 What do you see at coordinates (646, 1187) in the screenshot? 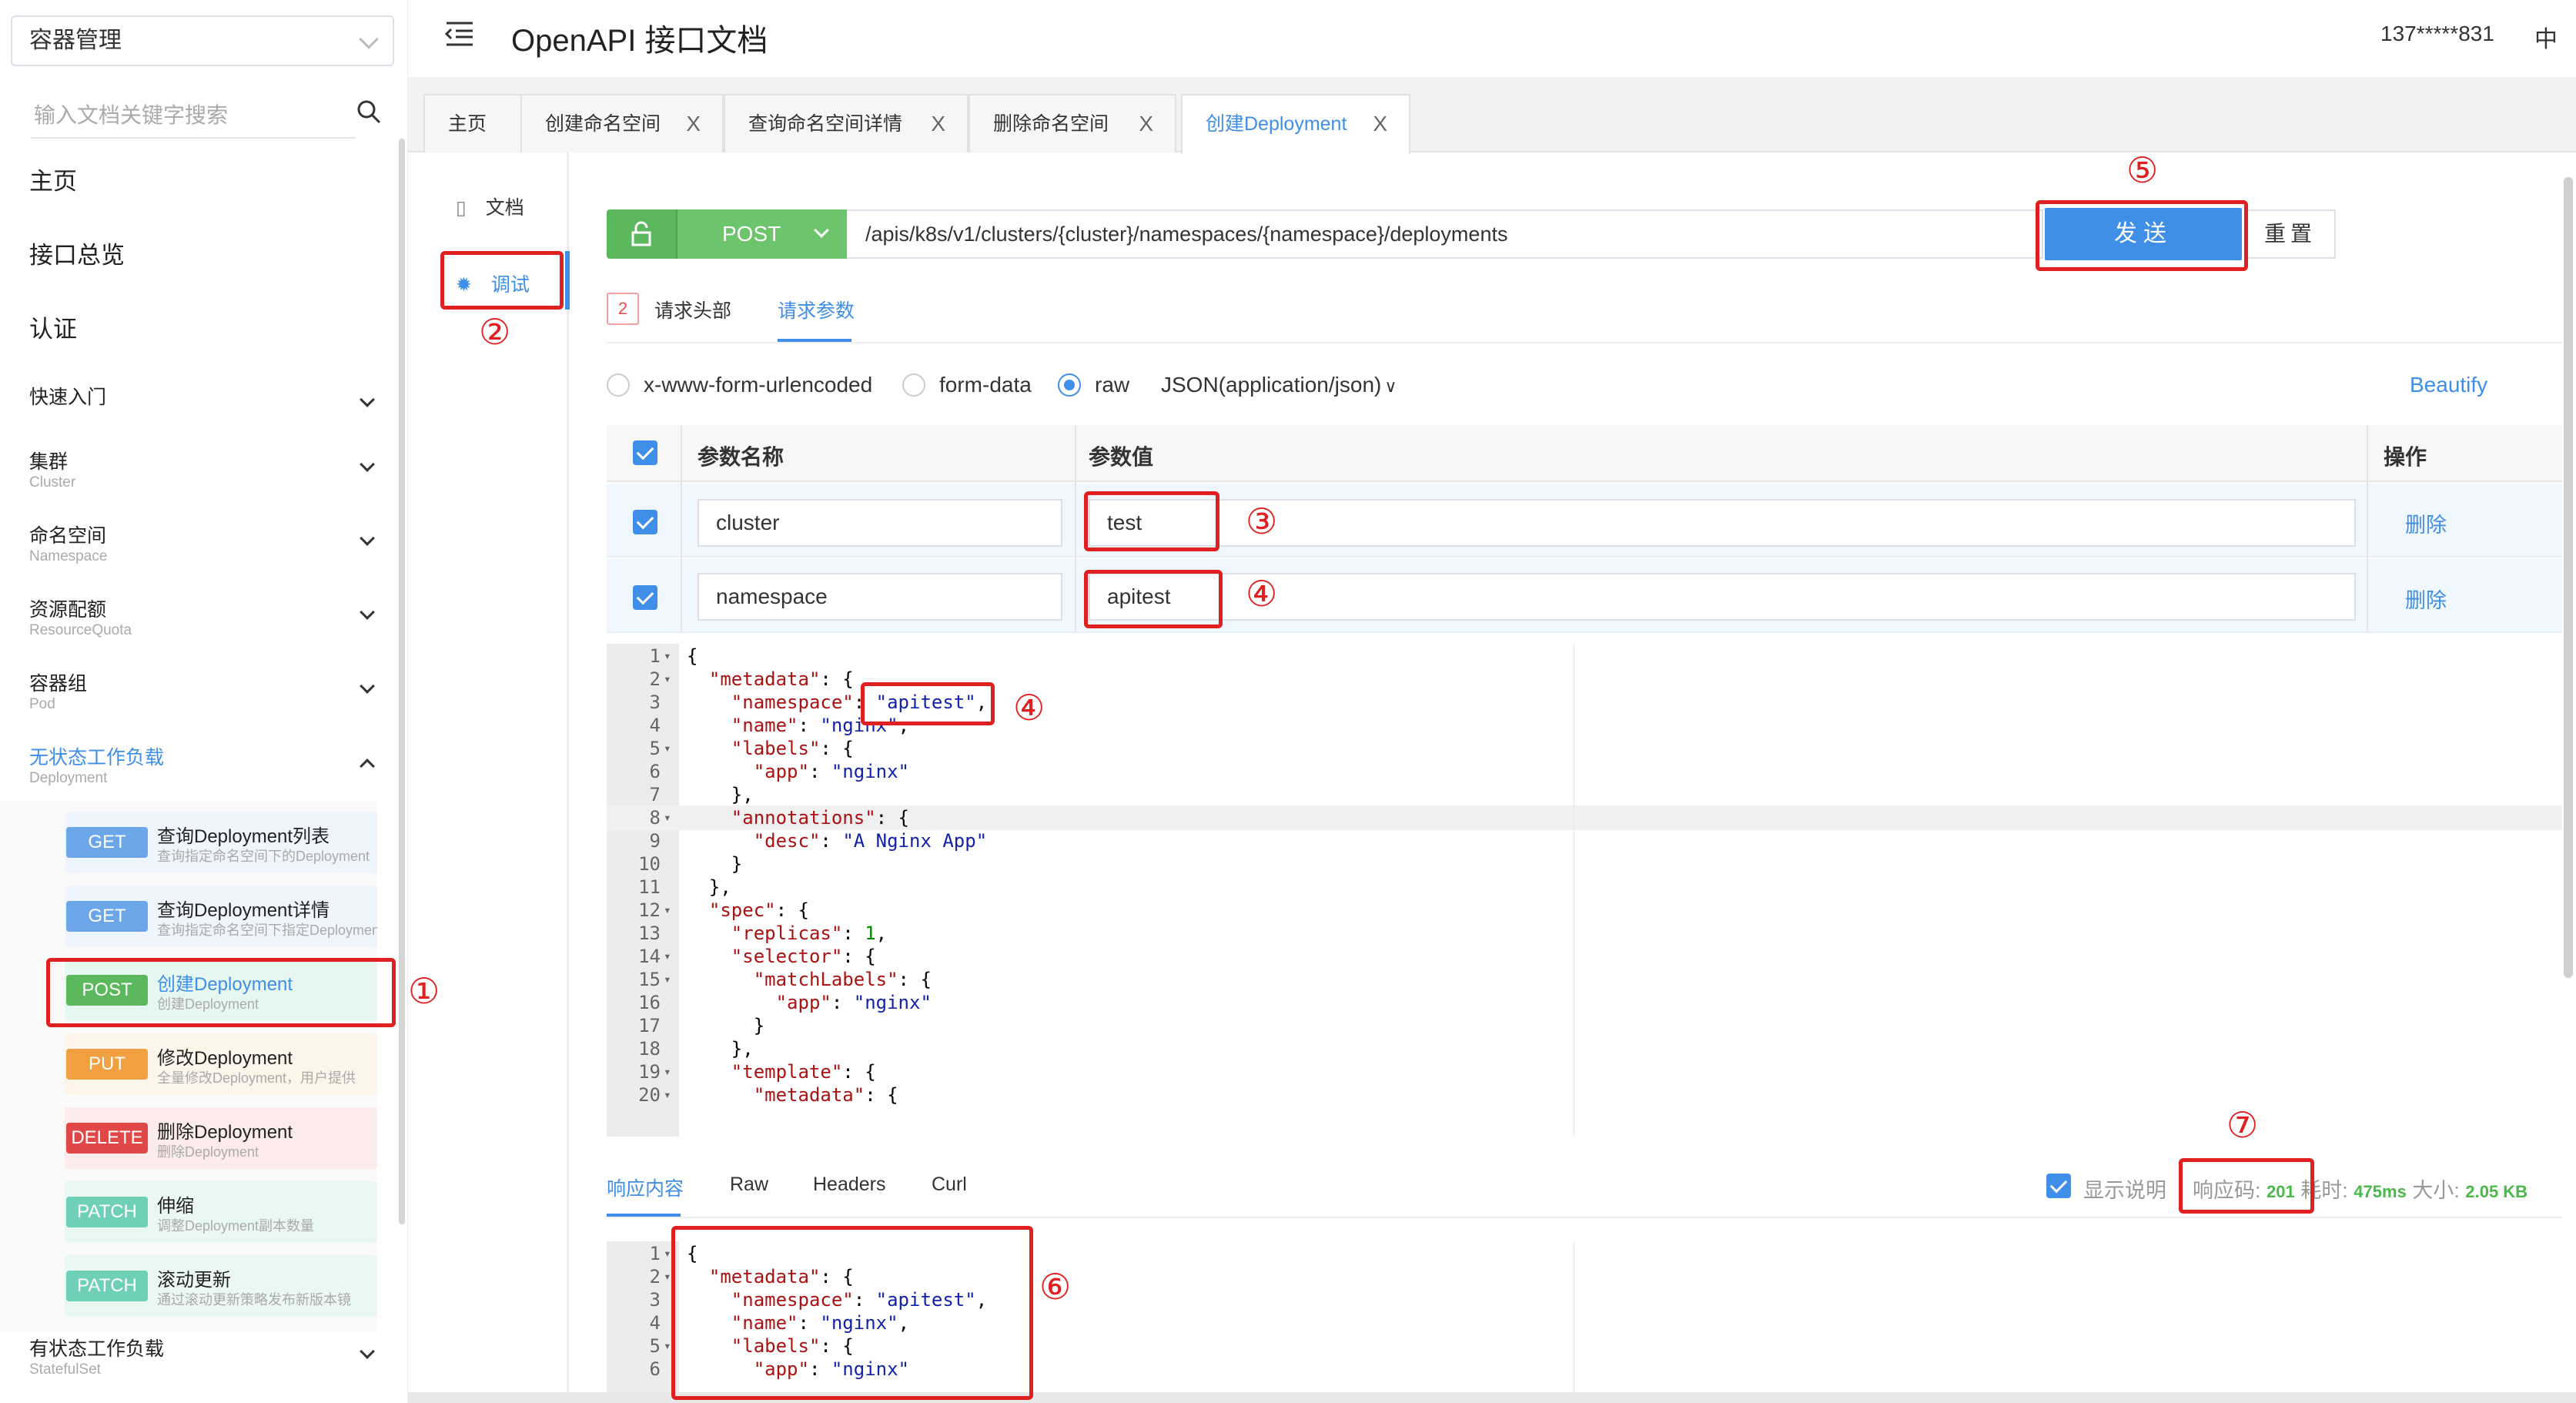
I see `tab-response-content: 响应内容` at bounding box center [646, 1187].